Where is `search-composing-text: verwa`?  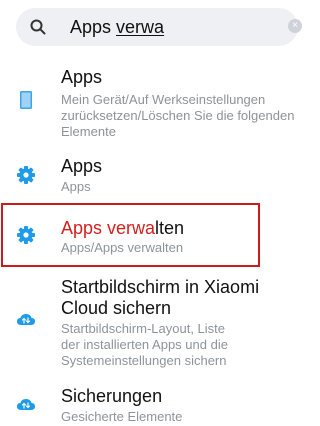
search-composing-text: verwa is located at coordinates (140, 27).